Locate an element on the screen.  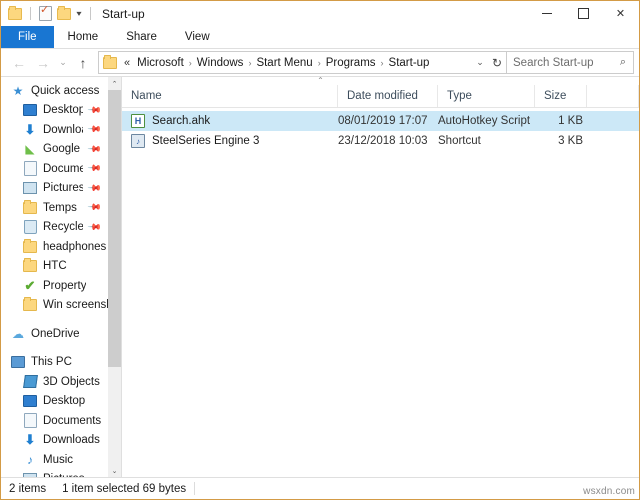
title-bar: ▾ Start-up ✕ is located at coordinates (320, 13).